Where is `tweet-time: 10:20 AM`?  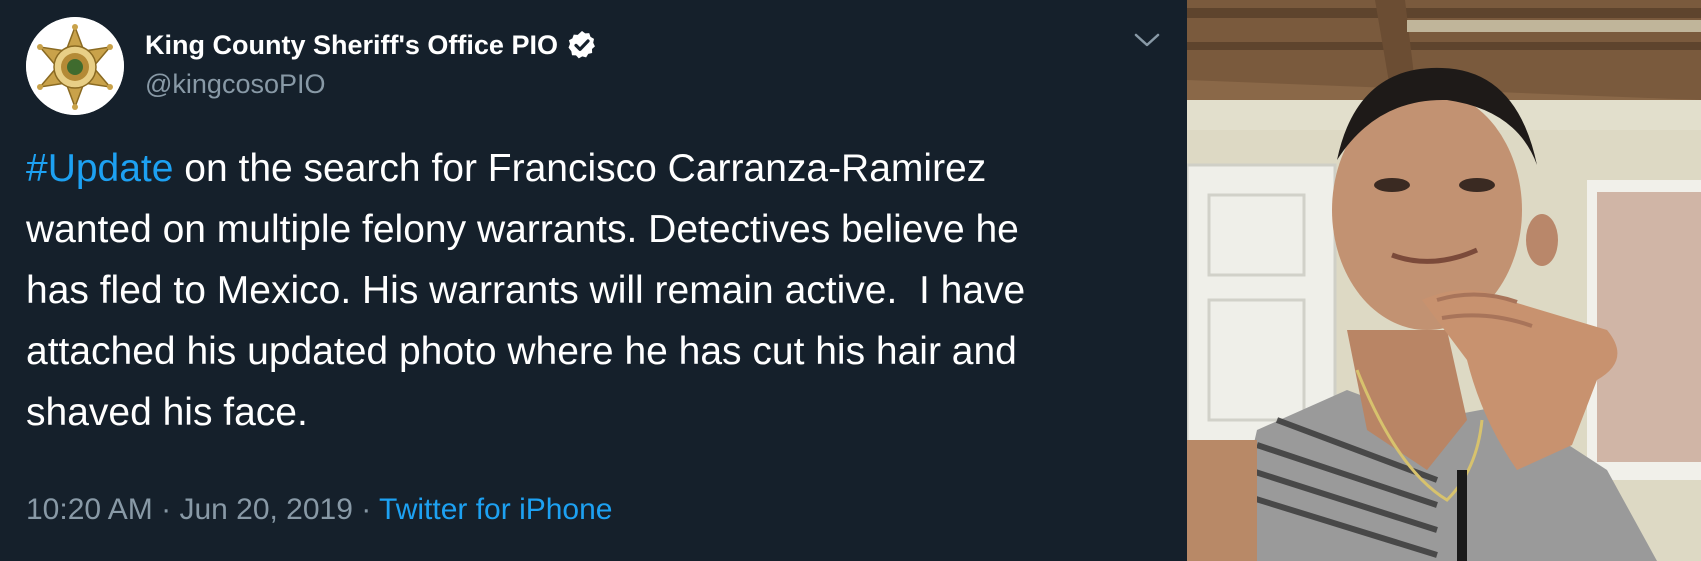
tweet-time: 10:20 AM is located at coordinates (89, 509).